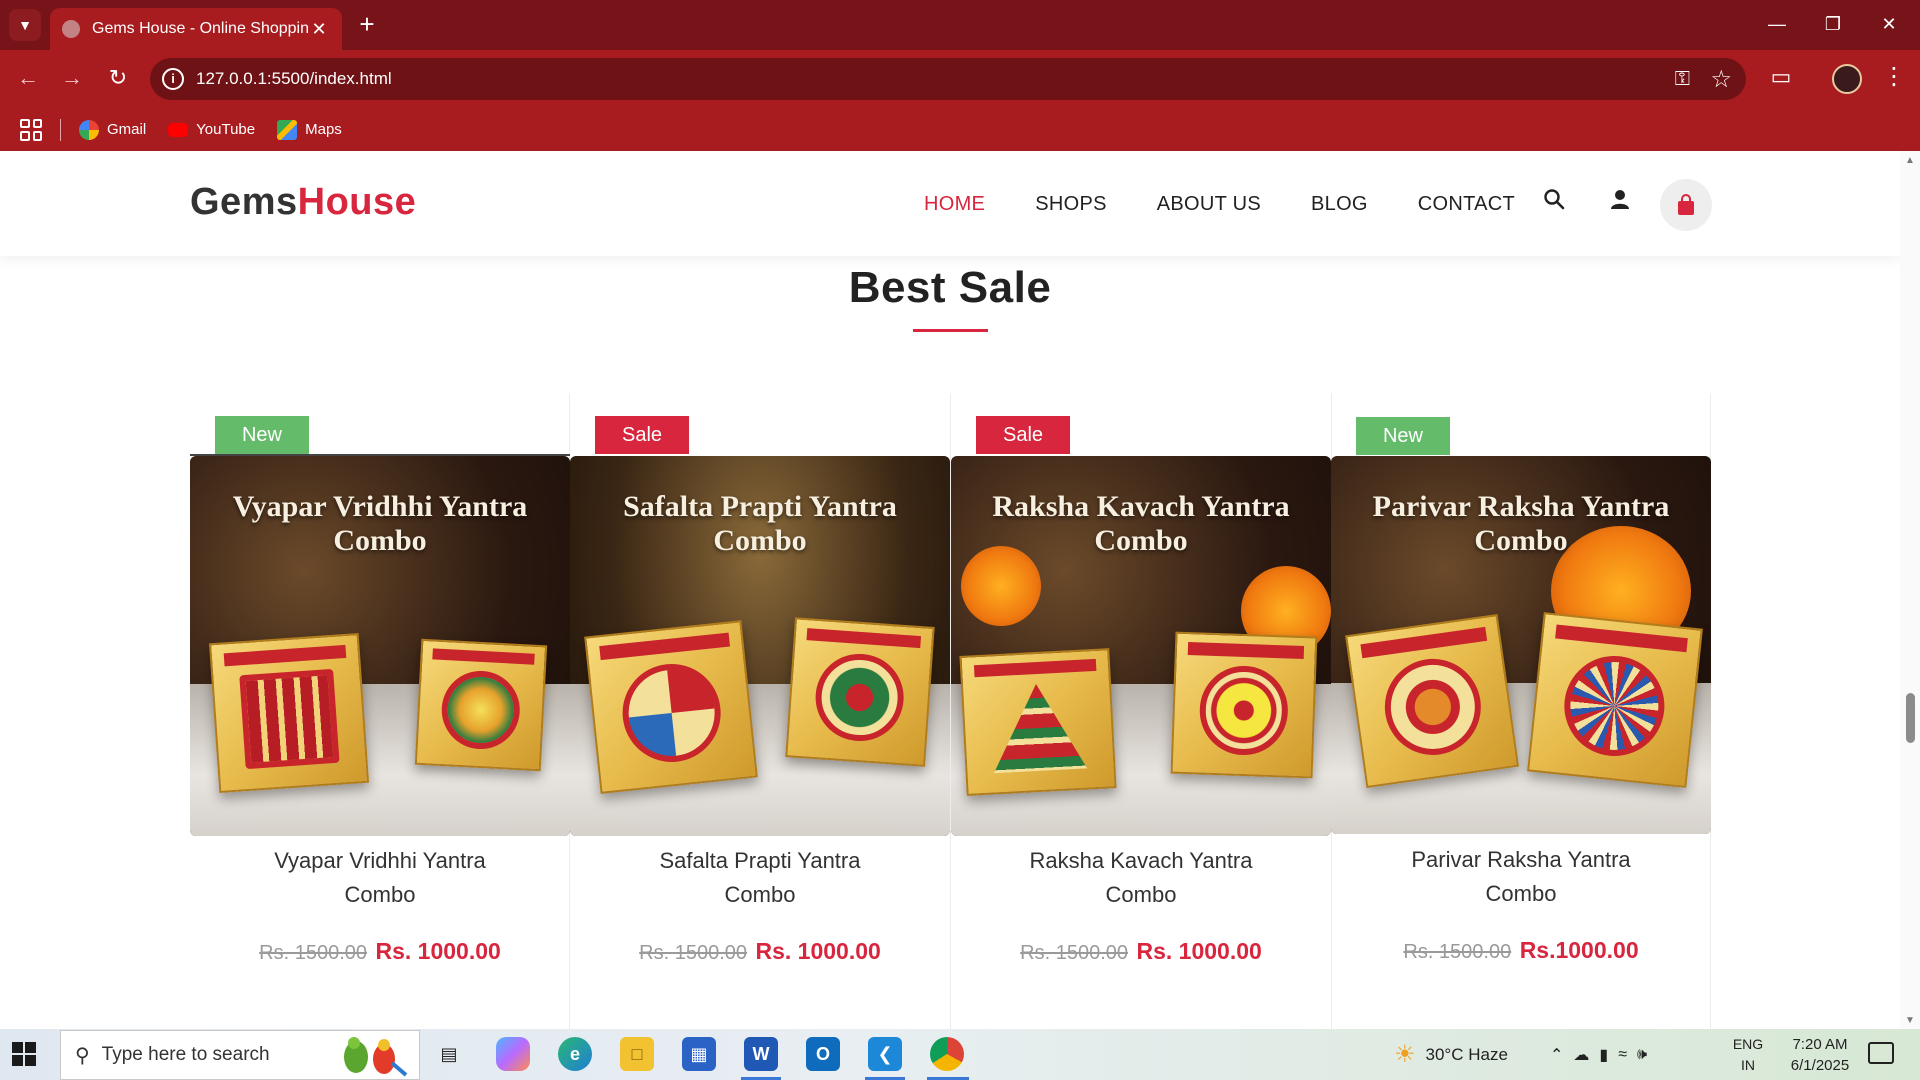 The image size is (1920, 1080). Describe the element at coordinates (947, 1054) in the screenshot. I see `chrome-icon` at that location.